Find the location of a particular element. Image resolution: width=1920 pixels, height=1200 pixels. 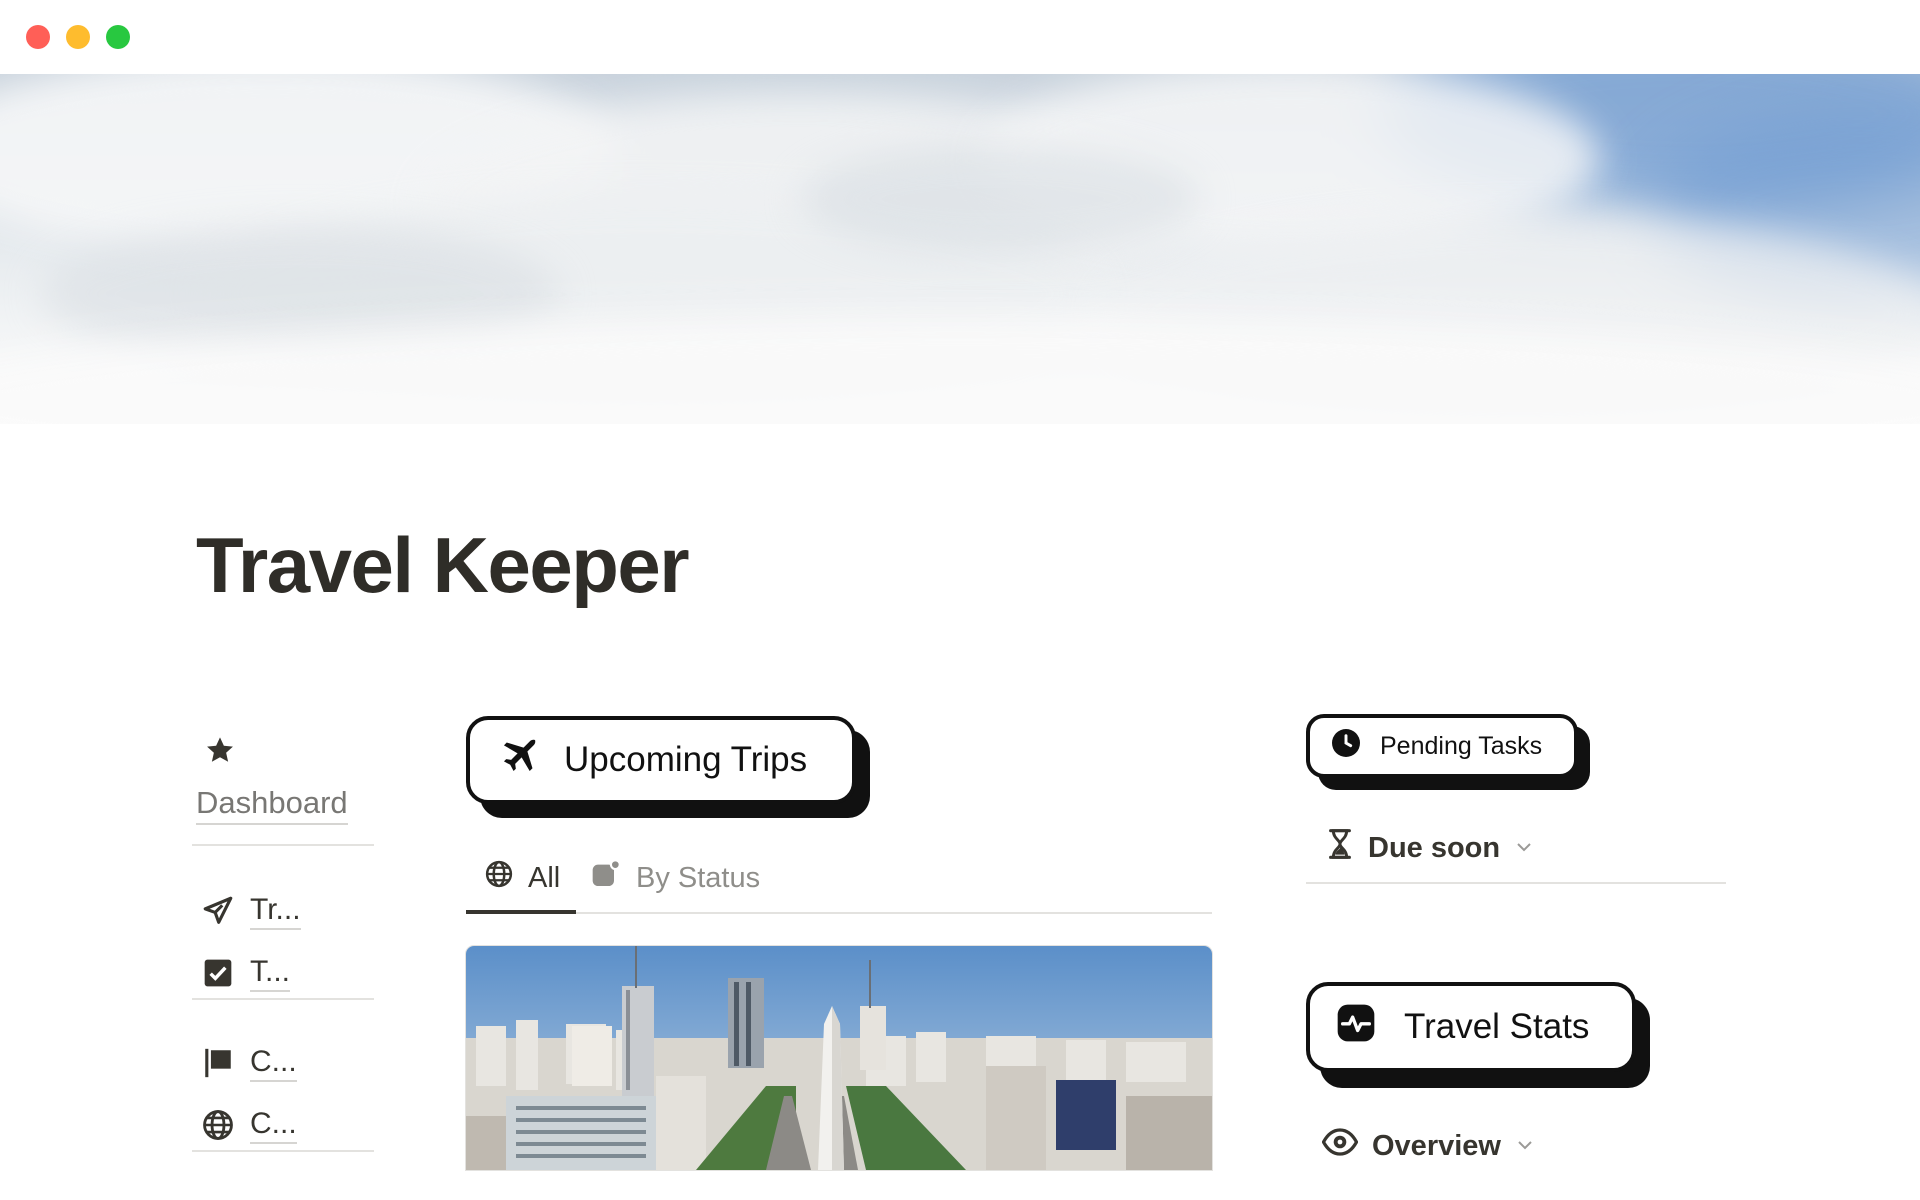

view-label: Overview is located at coordinates (1436, 1145).